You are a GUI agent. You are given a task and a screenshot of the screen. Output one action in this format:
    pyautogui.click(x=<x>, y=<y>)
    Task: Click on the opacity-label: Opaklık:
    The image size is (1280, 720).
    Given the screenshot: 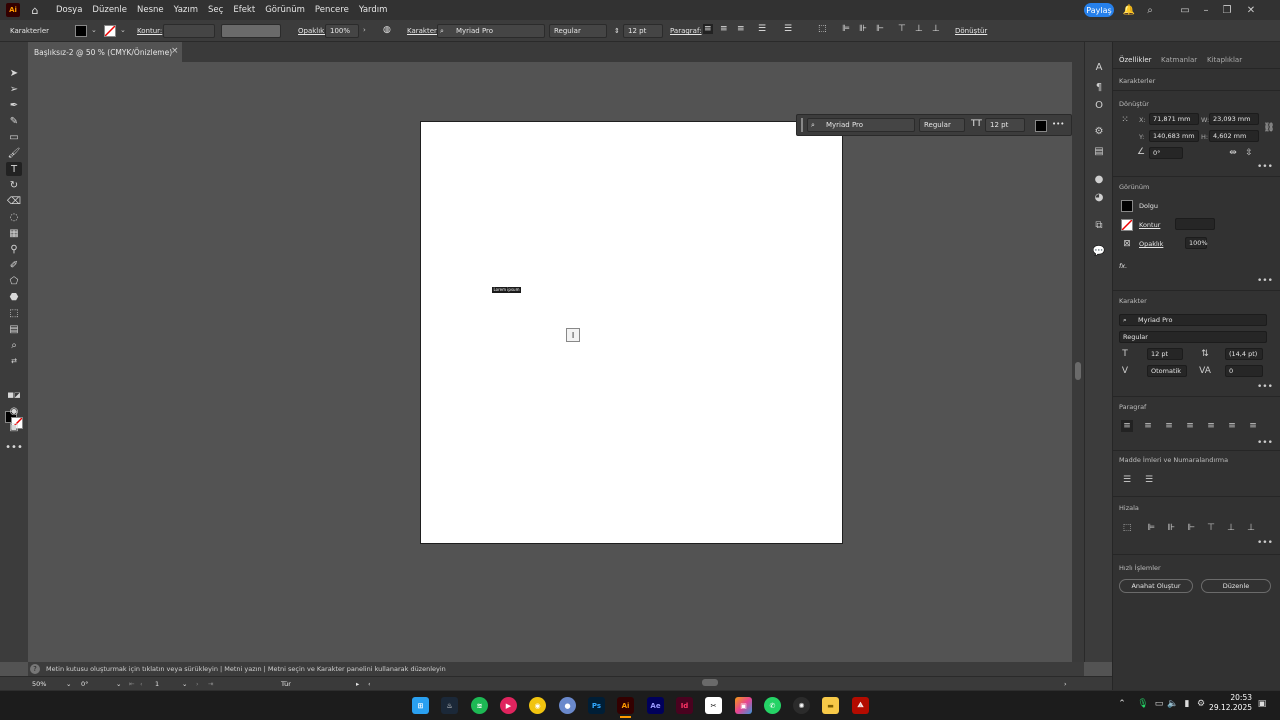 What is the action you would take?
    pyautogui.click(x=312, y=31)
    